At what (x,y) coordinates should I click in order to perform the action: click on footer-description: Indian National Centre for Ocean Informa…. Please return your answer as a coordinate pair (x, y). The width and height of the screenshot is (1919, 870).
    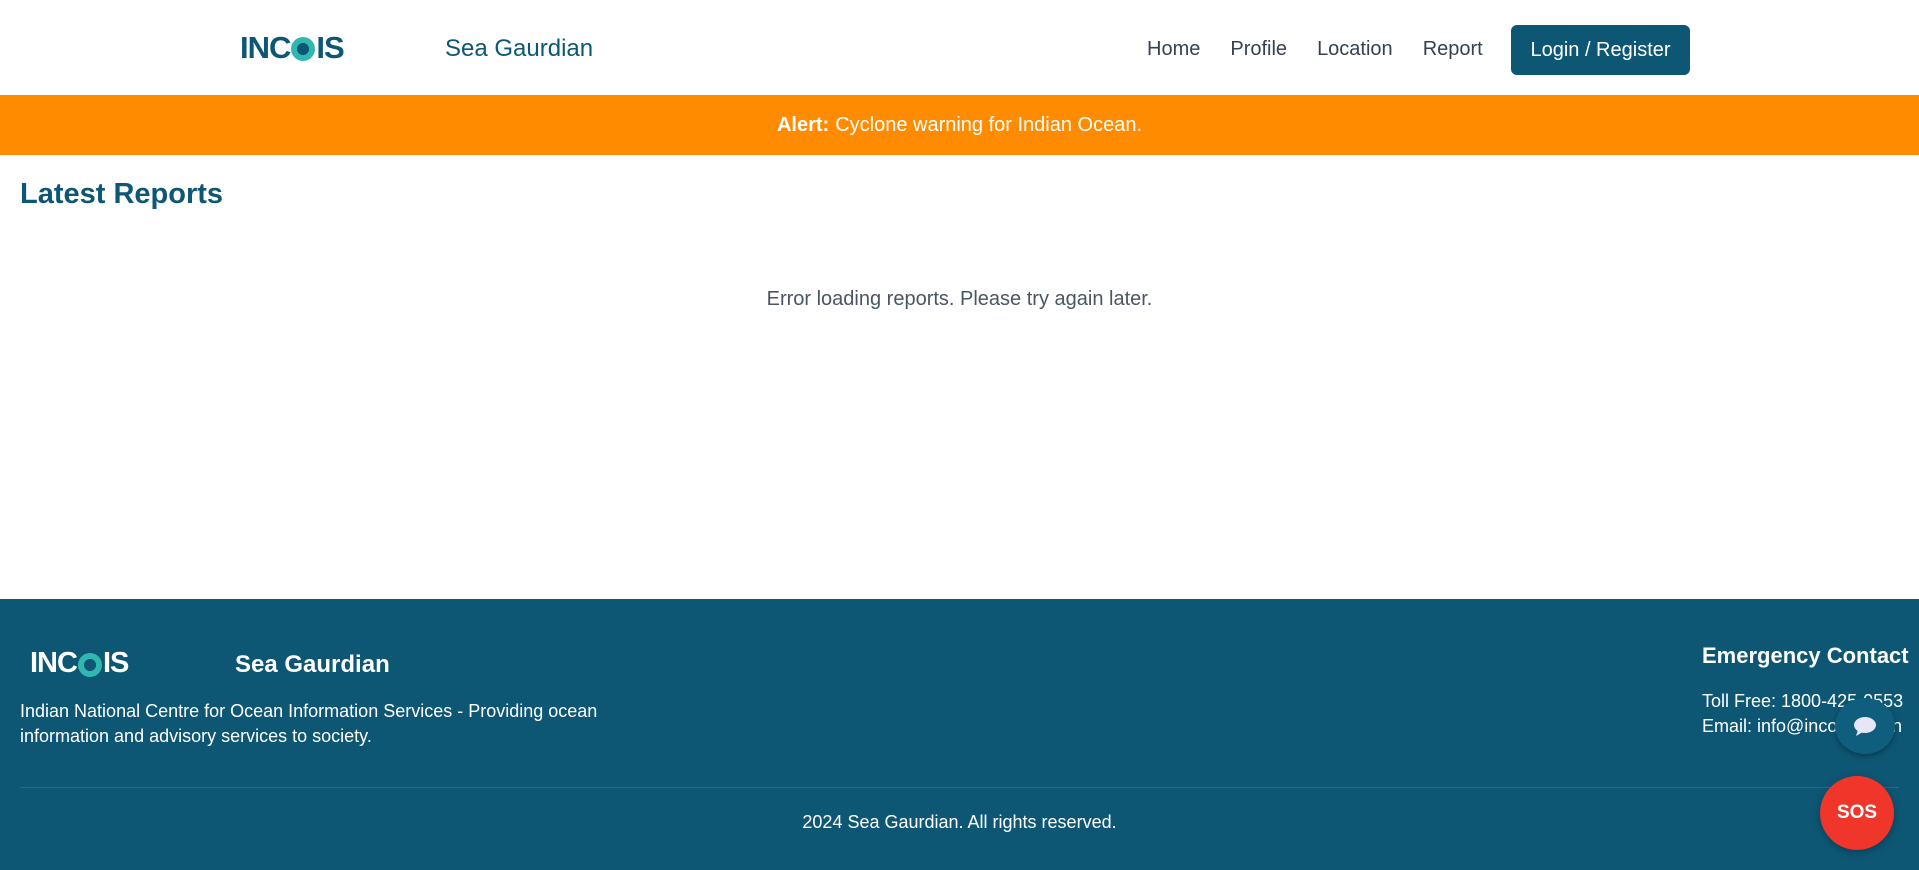
    Looking at the image, I should click on (309, 723).